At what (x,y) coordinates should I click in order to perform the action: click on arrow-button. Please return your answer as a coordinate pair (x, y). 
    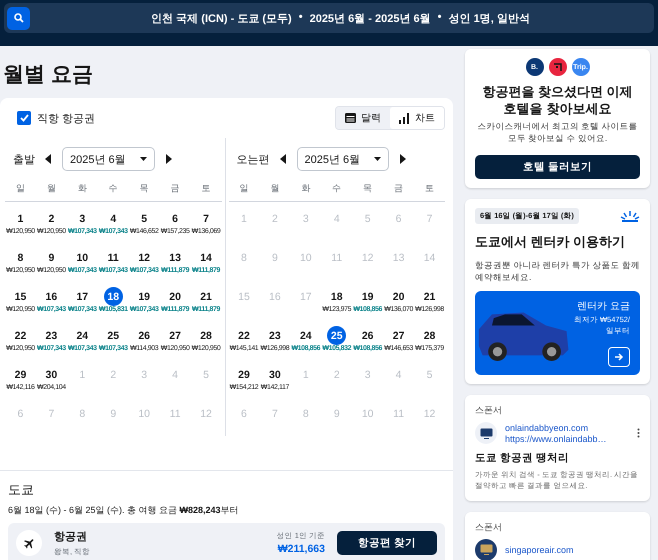
    Looking at the image, I should click on (619, 357).